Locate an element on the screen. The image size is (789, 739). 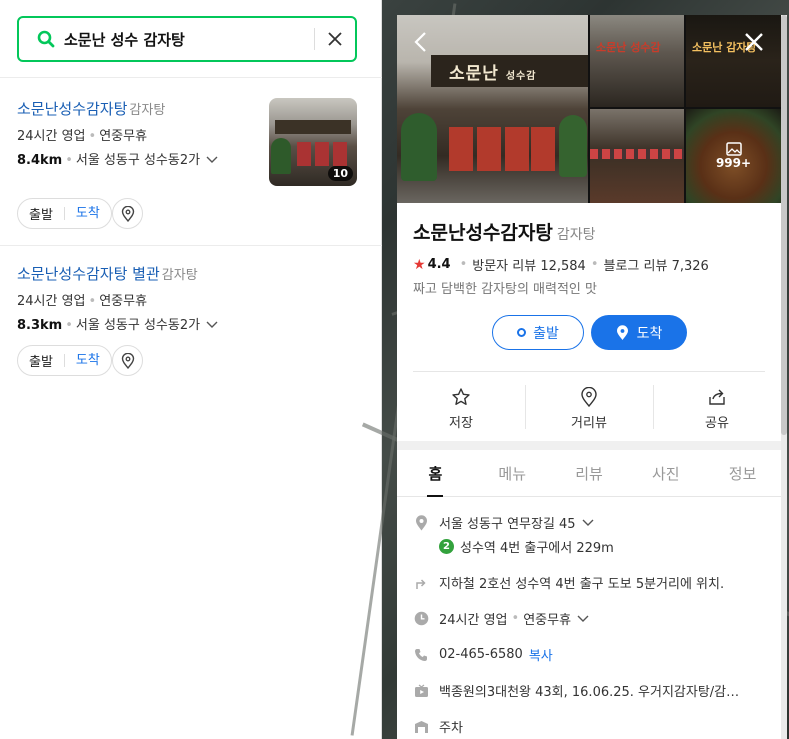
detail-tabs: 홈 메뉴 리뷰 사진 정보 is located at coordinates (589, 473).